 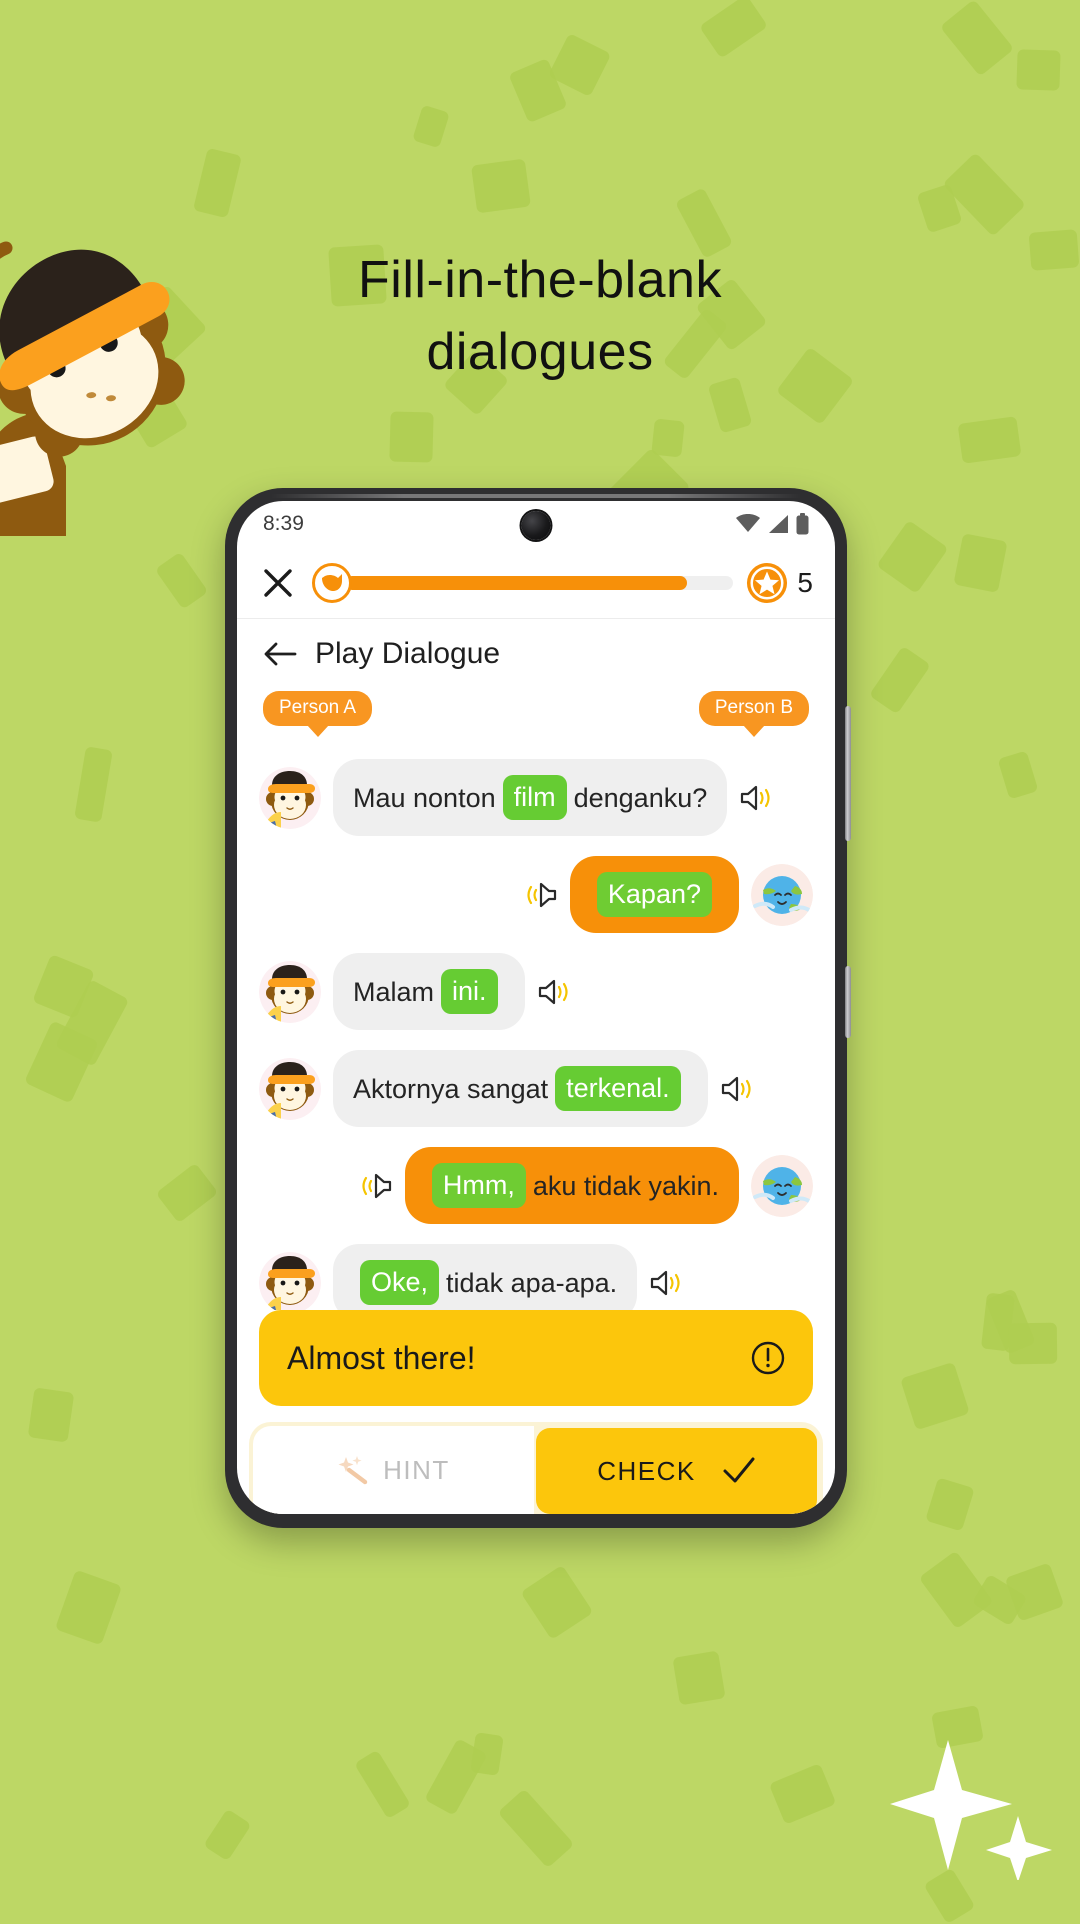 I want to click on dialogue-bubble: Kapan?, so click(x=654, y=894).